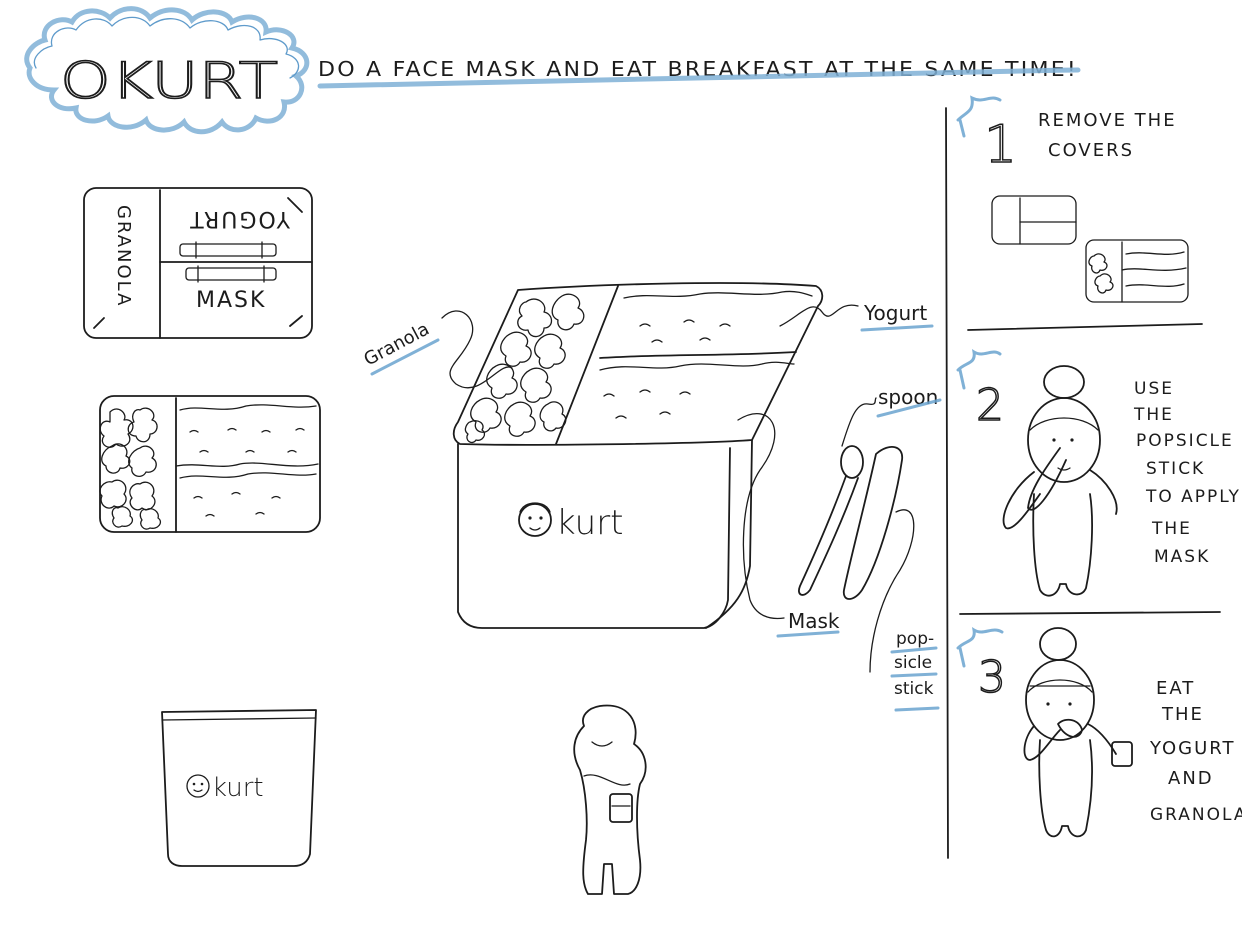  I want to click on yogurt-highlight, so click(897, 328).